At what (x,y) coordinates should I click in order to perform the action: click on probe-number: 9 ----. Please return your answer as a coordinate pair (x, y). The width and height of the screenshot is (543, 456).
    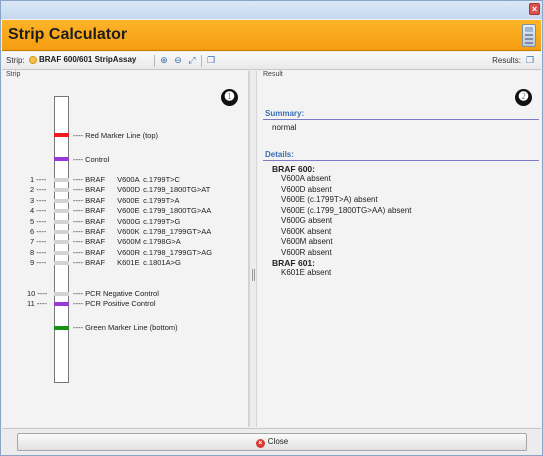
    Looking at the image, I should click on (38, 263).